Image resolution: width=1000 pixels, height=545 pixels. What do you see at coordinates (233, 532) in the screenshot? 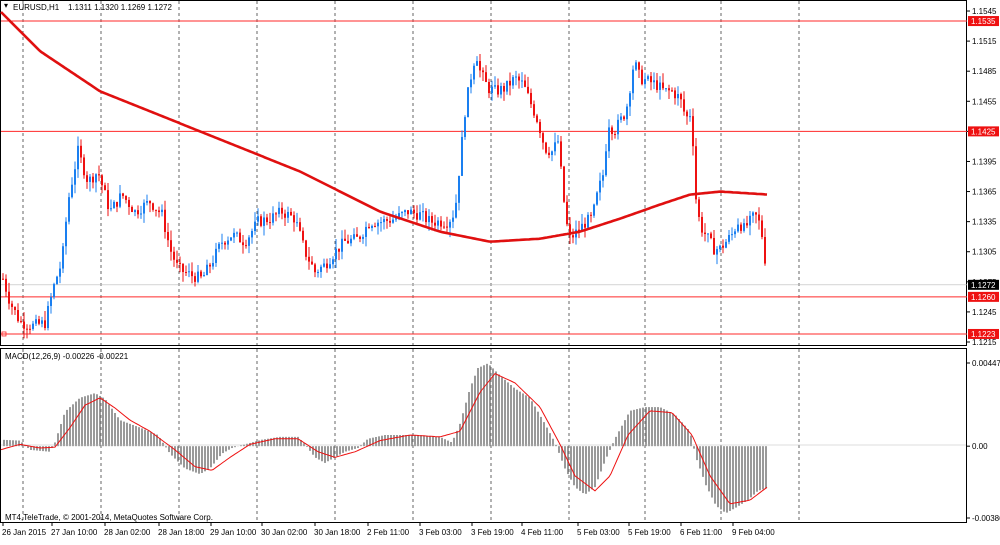
I see `time-tick-label: 29 Jan 10:00` at bounding box center [233, 532].